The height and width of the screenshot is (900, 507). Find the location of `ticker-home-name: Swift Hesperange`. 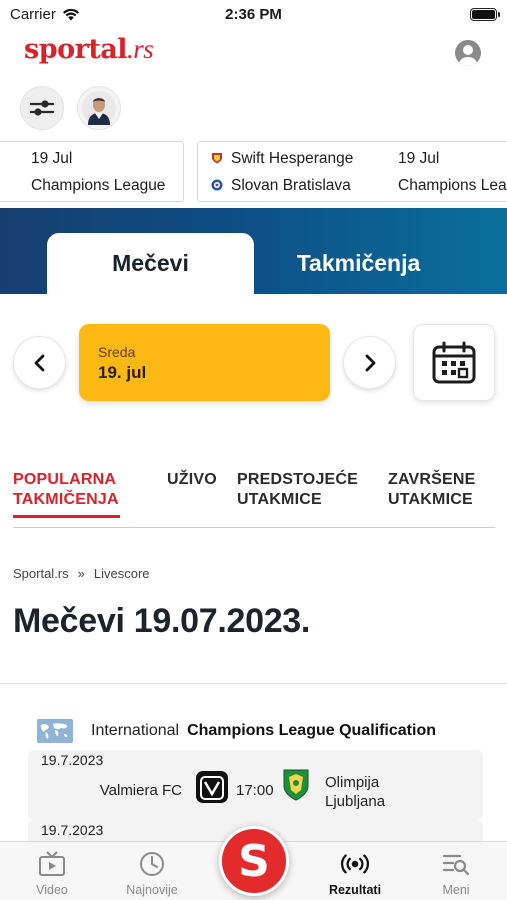

ticker-home-name: Swift Hesperange is located at coordinates (292, 158).